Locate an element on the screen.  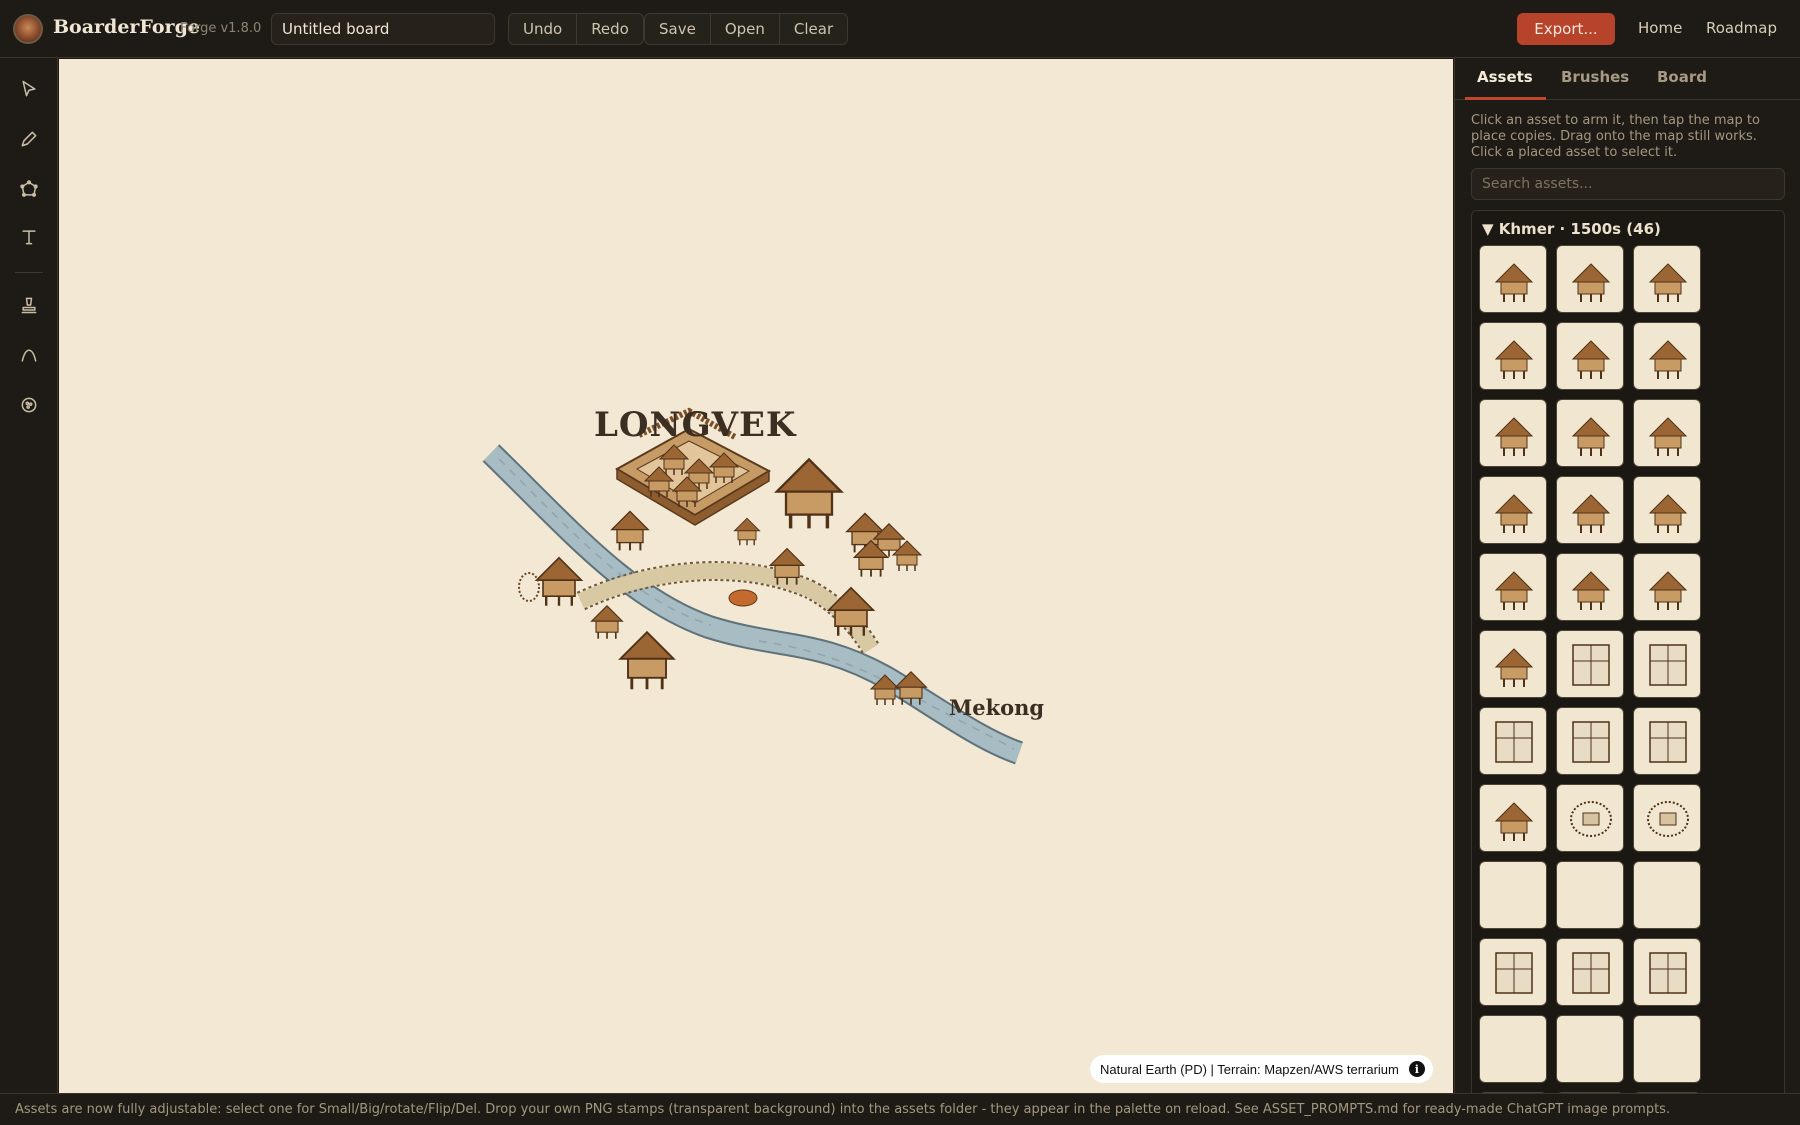
open-button: Open is located at coordinates (745, 29).